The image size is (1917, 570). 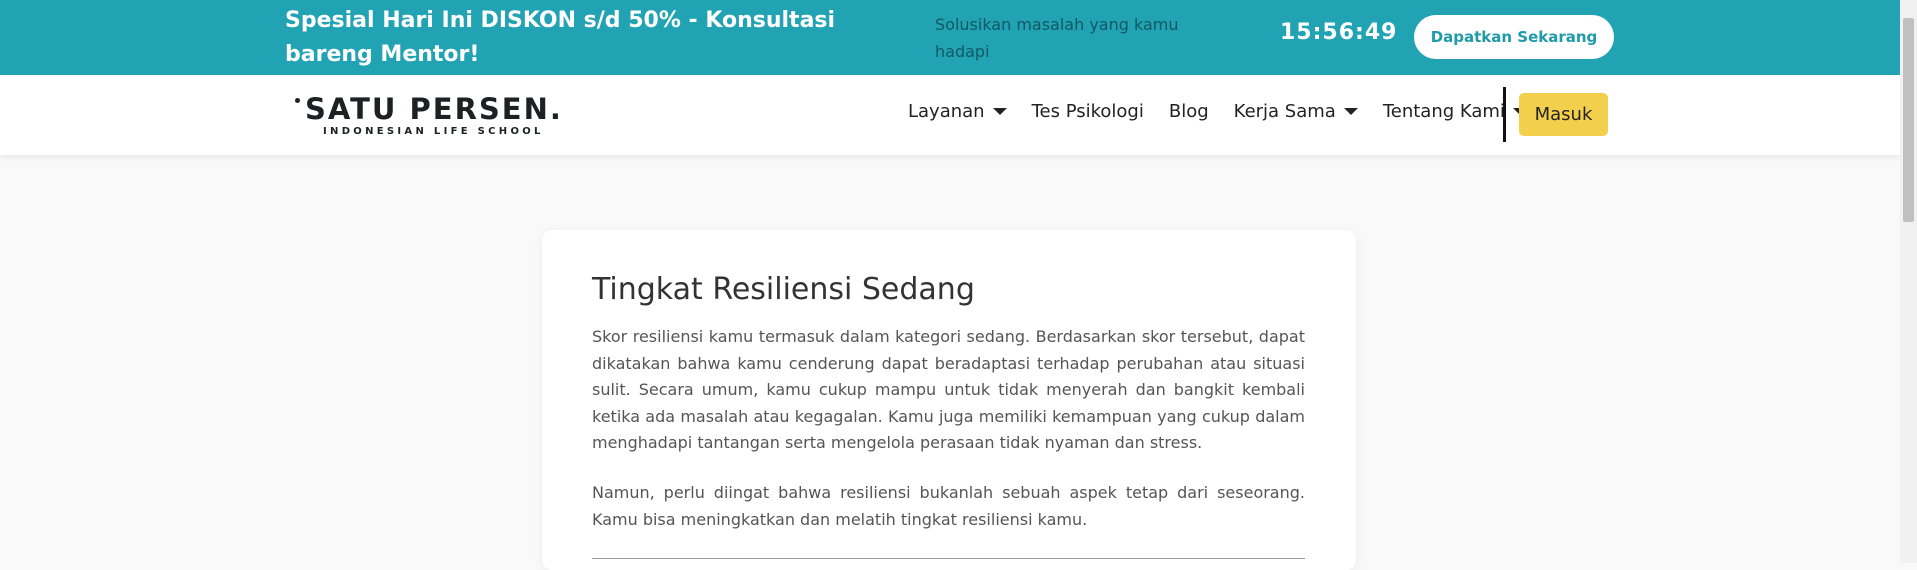 What do you see at coordinates (1284, 111) in the screenshot?
I see `nav-item-label: Kerja Sama` at bounding box center [1284, 111].